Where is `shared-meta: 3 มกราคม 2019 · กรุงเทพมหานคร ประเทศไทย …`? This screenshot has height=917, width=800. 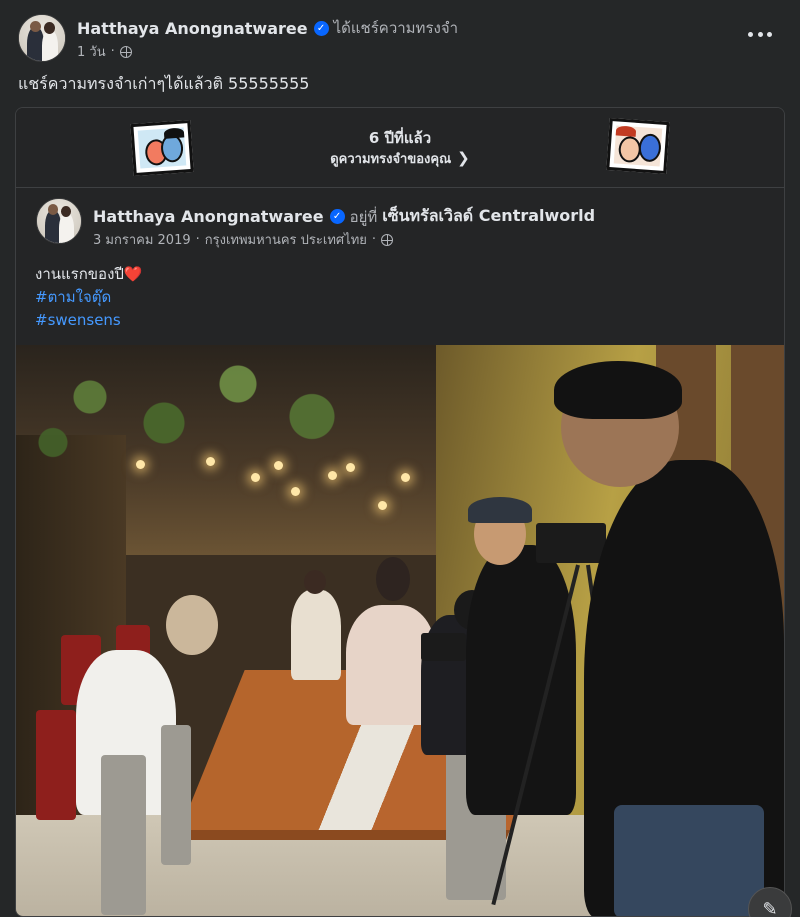
shared-meta: 3 มกราคม 2019 · กรุงเทพมหานคร ประเทศไทย … is located at coordinates (243, 239).